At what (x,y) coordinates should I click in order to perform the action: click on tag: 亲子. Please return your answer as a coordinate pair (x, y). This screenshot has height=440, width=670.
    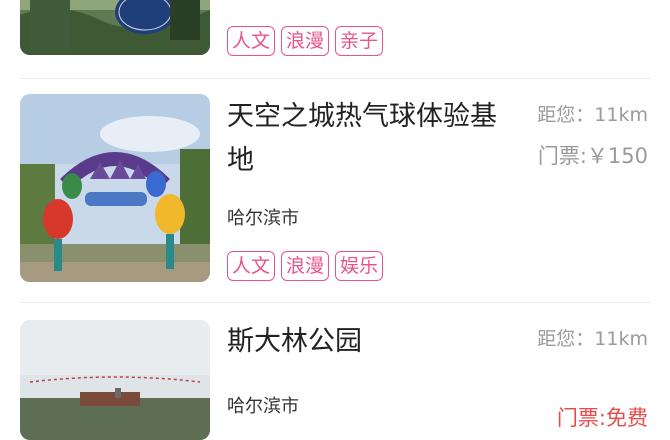
    Looking at the image, I should click on (359, 41).